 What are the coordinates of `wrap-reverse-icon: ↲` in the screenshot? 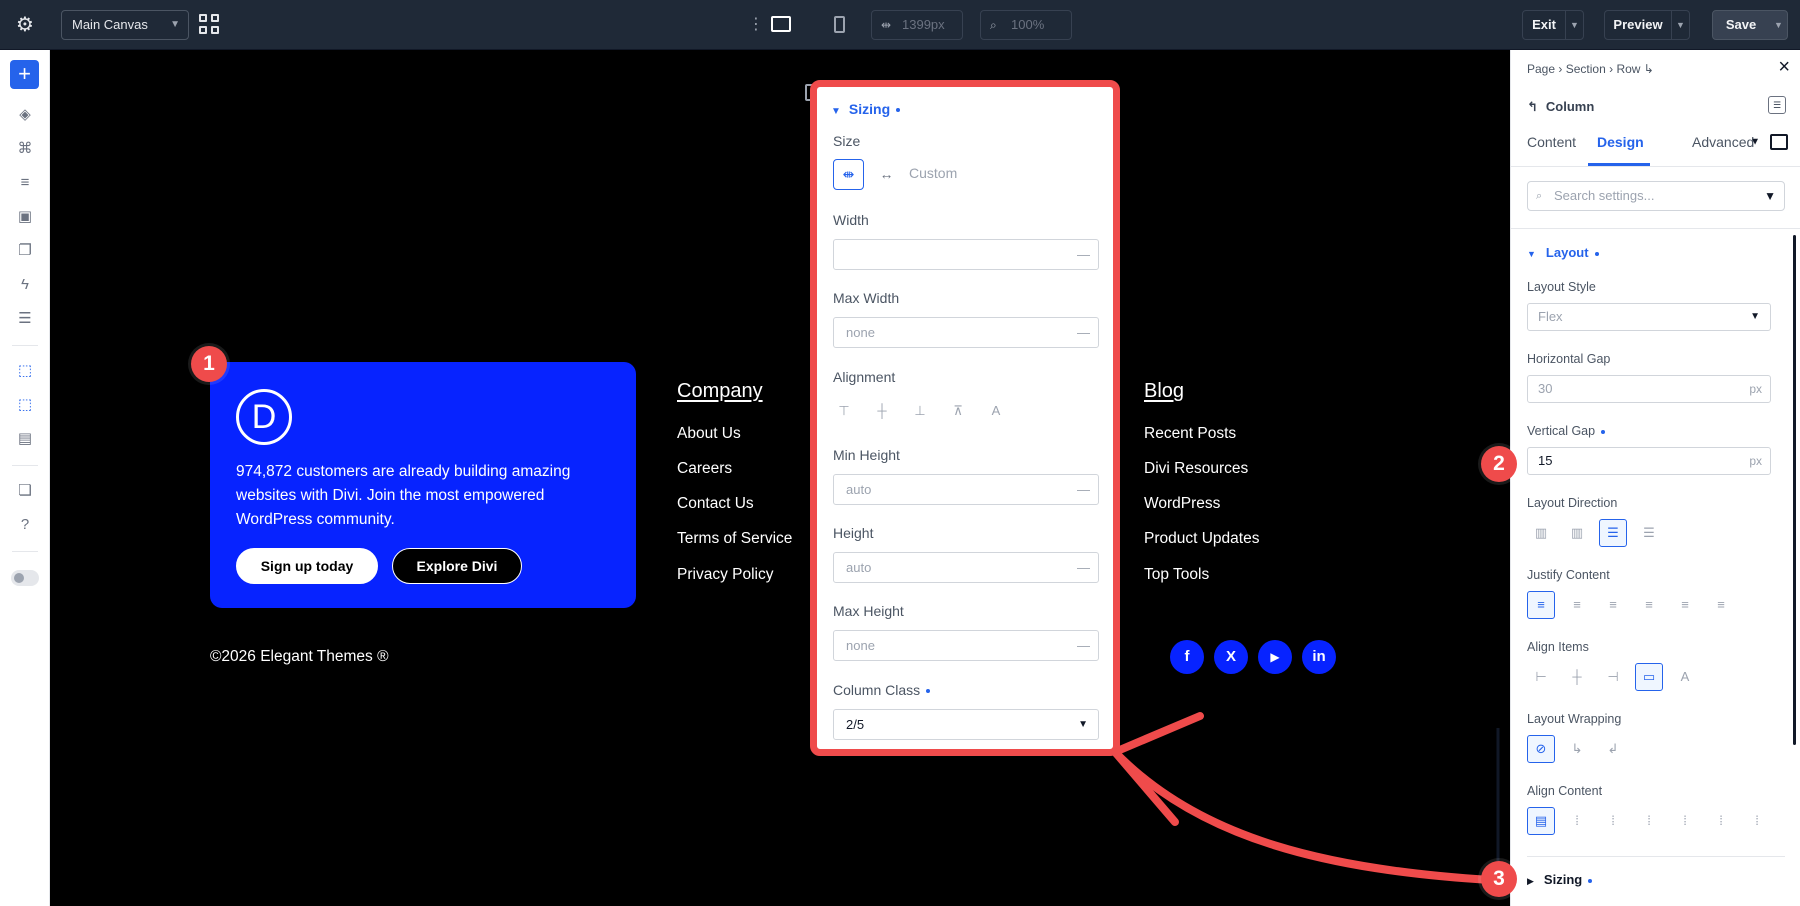 It's located at (1613, 749).